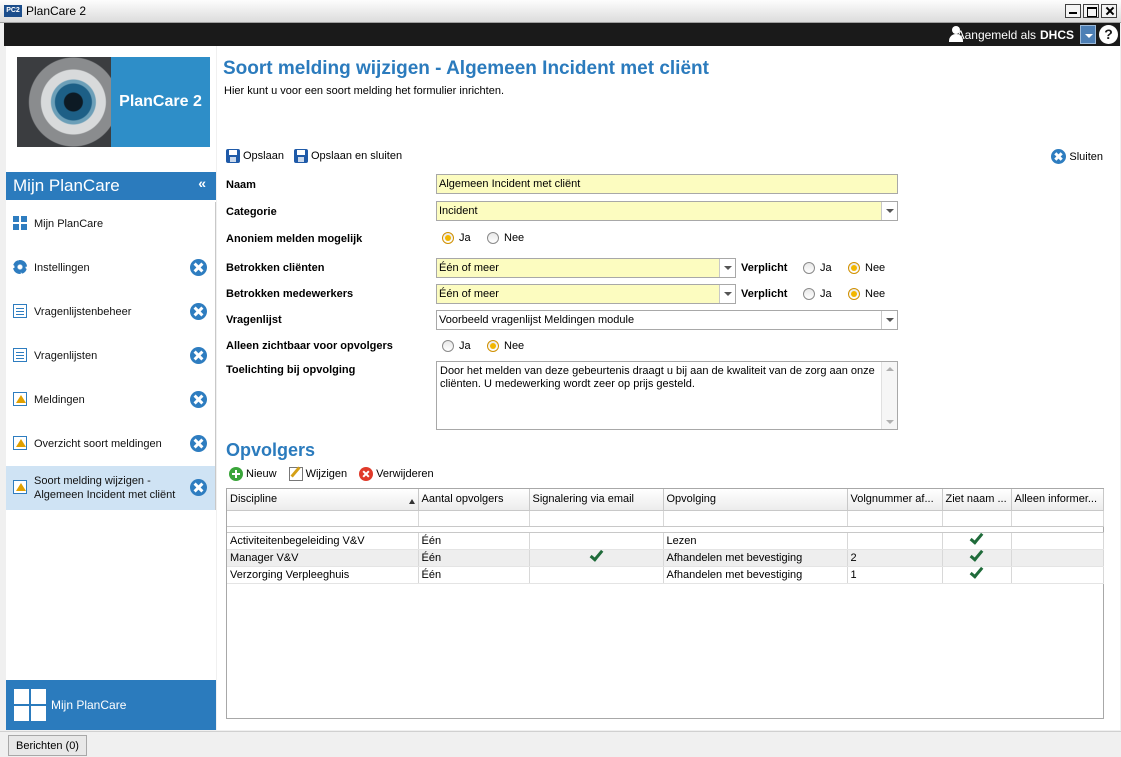  What do you see at coordinates (505, 238) in the screenshot?
I see `anoniem-nee-radio: Nee` at bounding box center [505, 238].